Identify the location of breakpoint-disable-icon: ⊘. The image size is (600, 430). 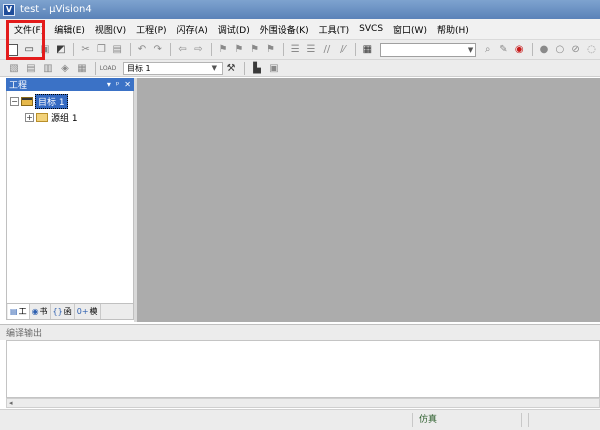
(575, 49).